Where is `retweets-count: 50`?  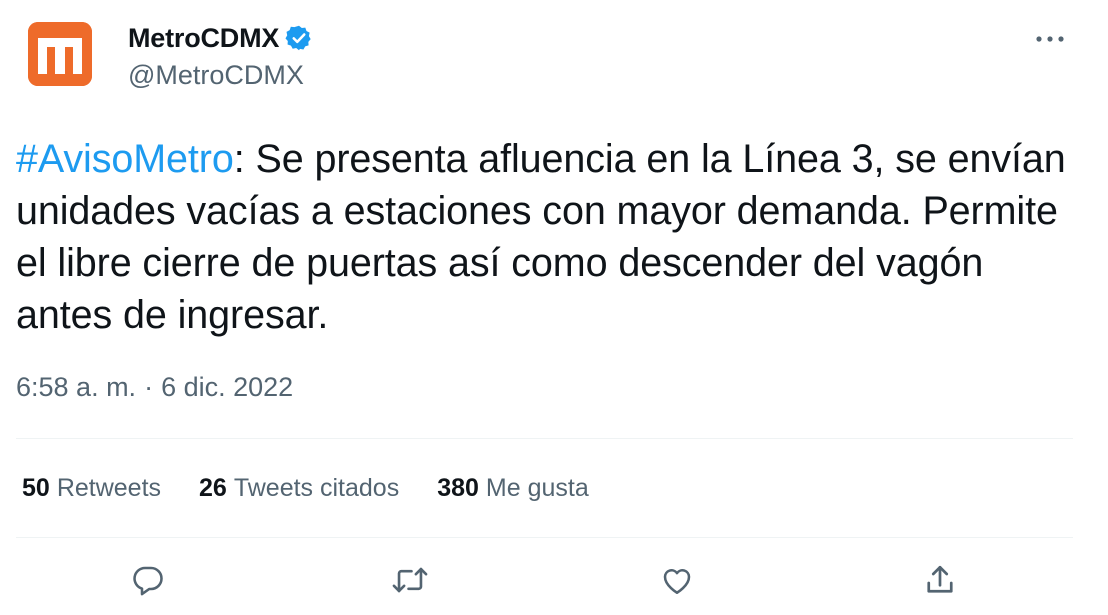
retweets-count: 50 is located at coordinates (36, 488).